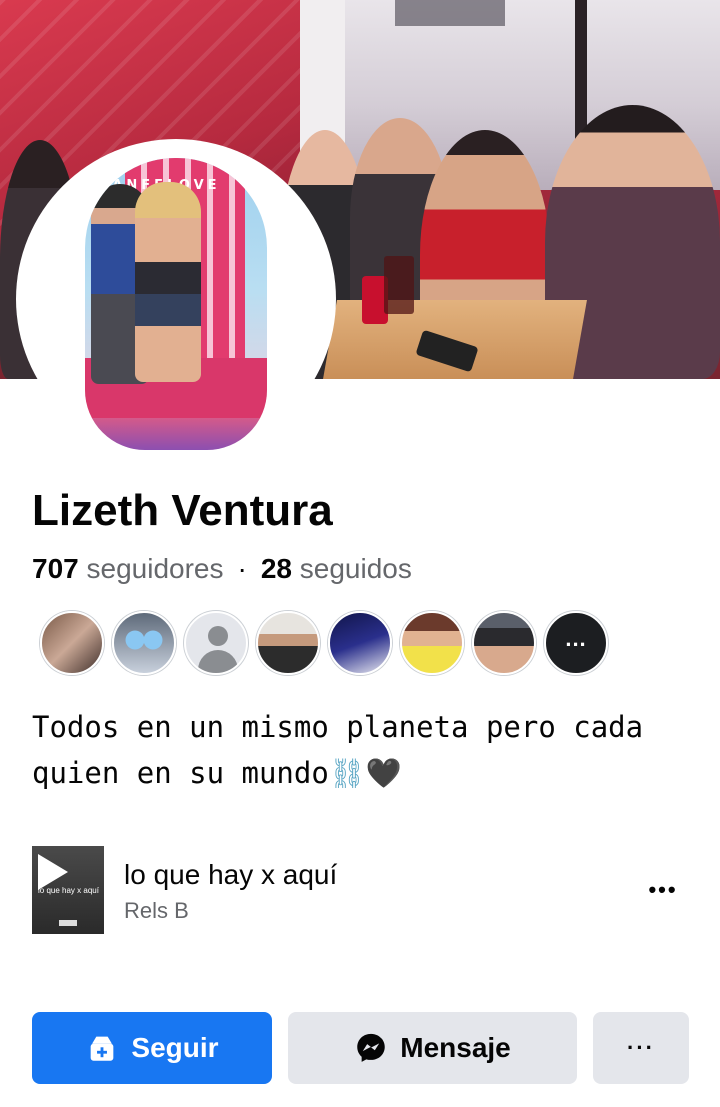  Describe the element at coordinates (455, 1047) in the screenshot. I see `message-label: Mensaje` at that location.